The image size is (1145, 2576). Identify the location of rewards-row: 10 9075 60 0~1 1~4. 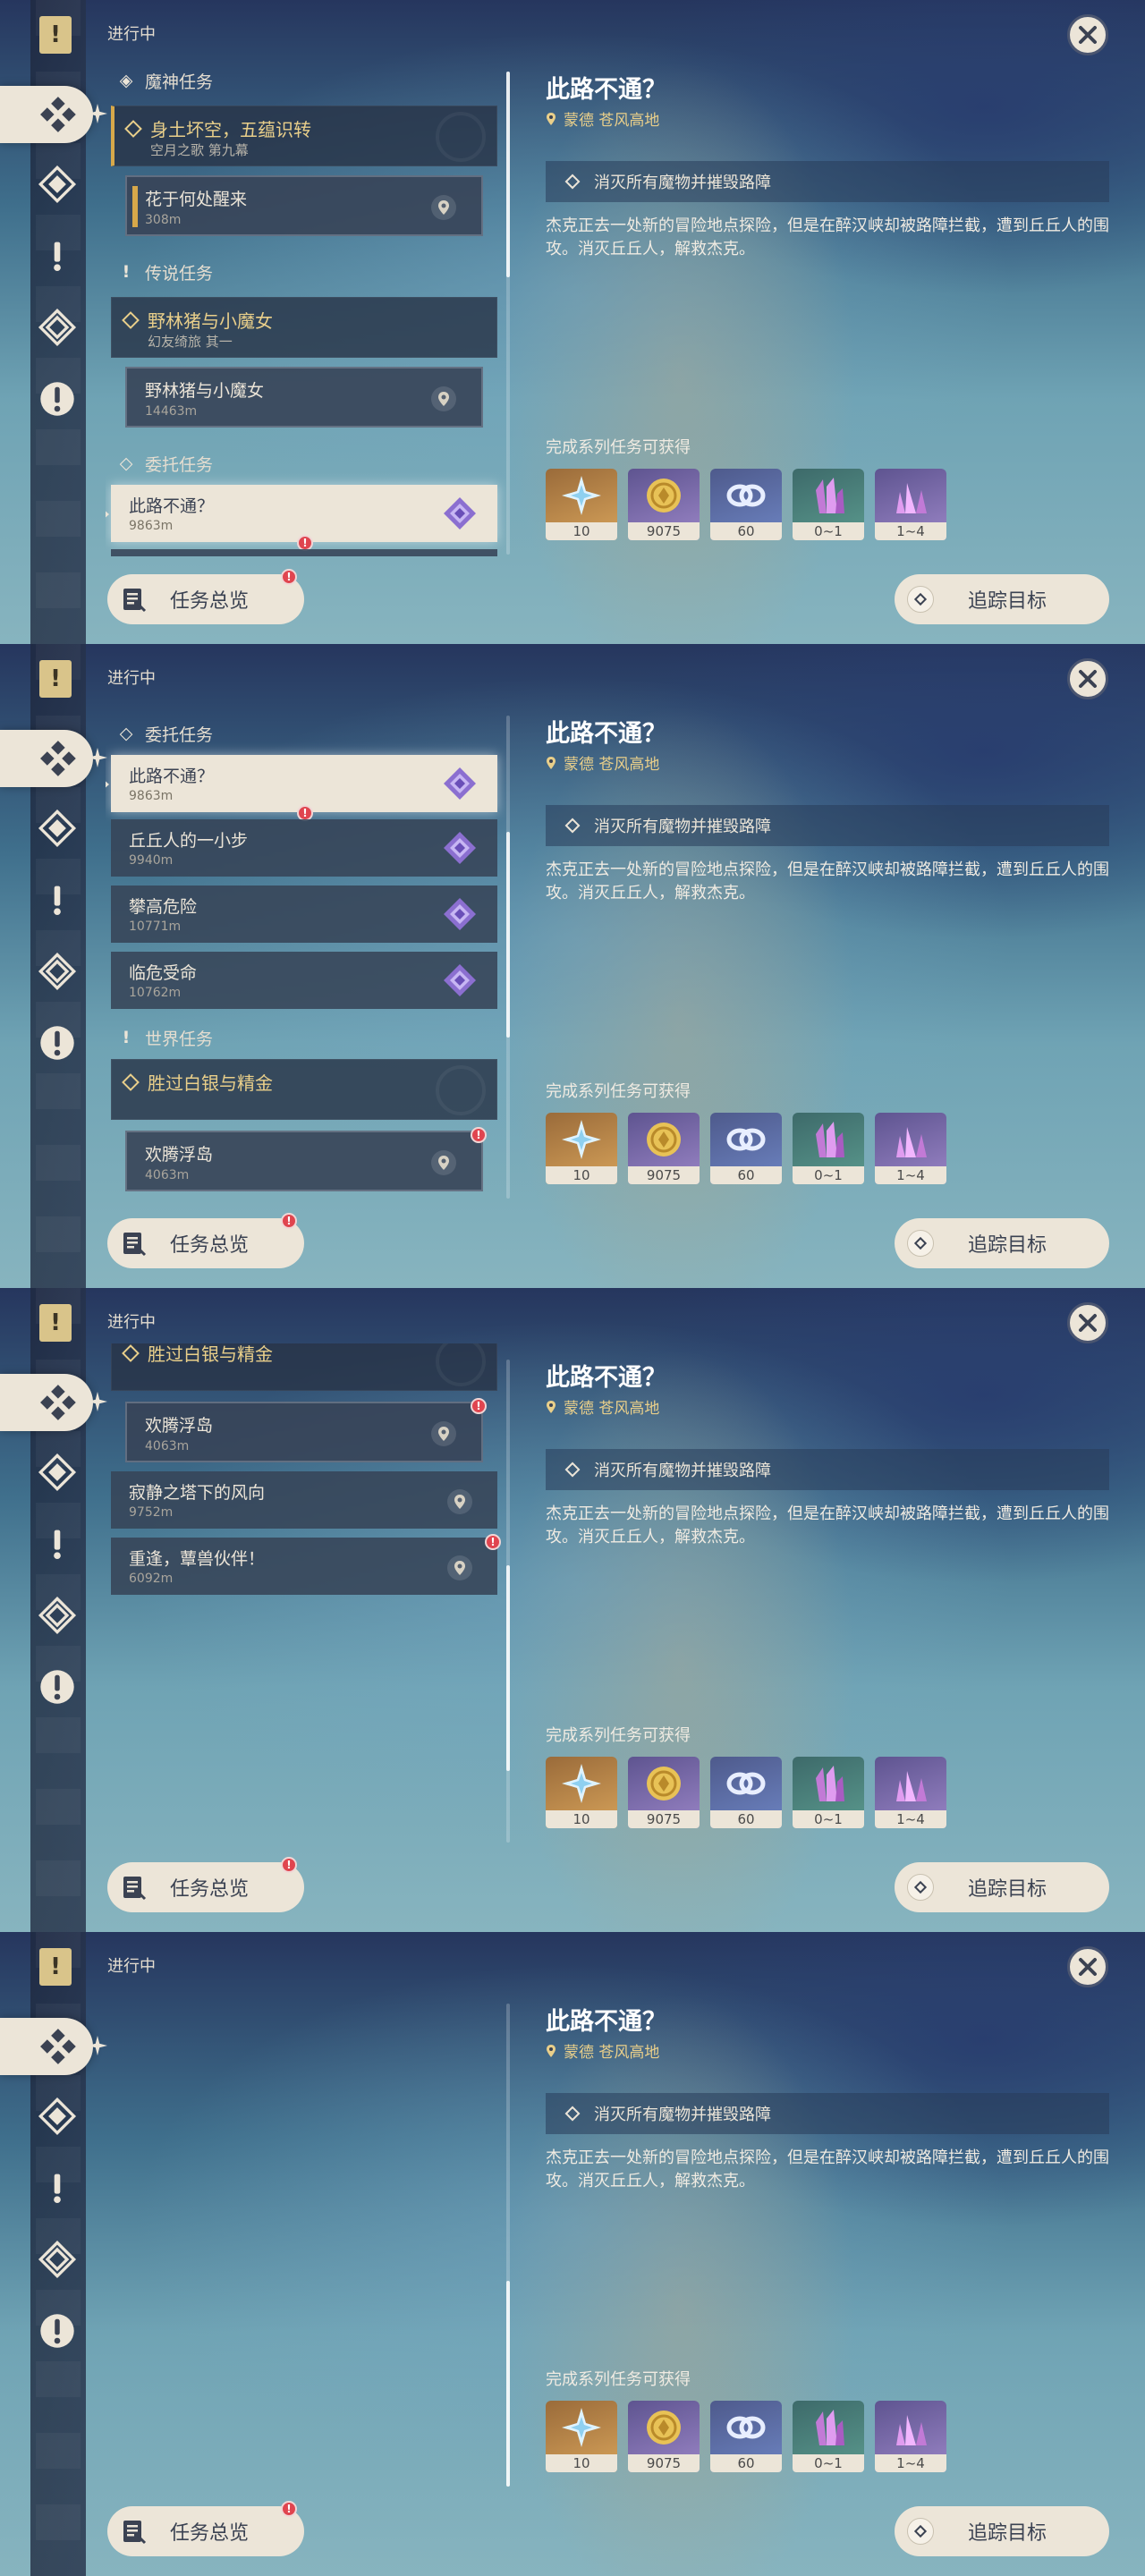
(751, 1792).